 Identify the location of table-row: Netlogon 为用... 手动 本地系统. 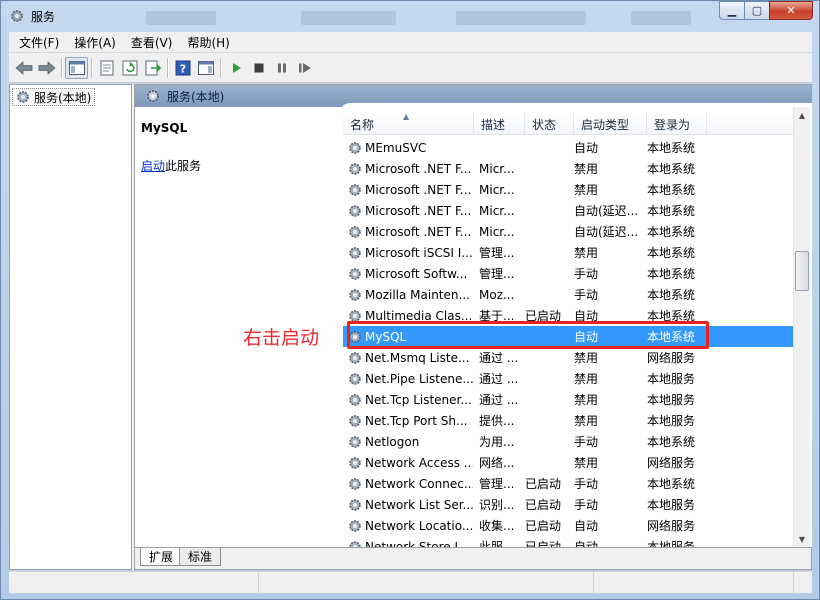
(570, 441).